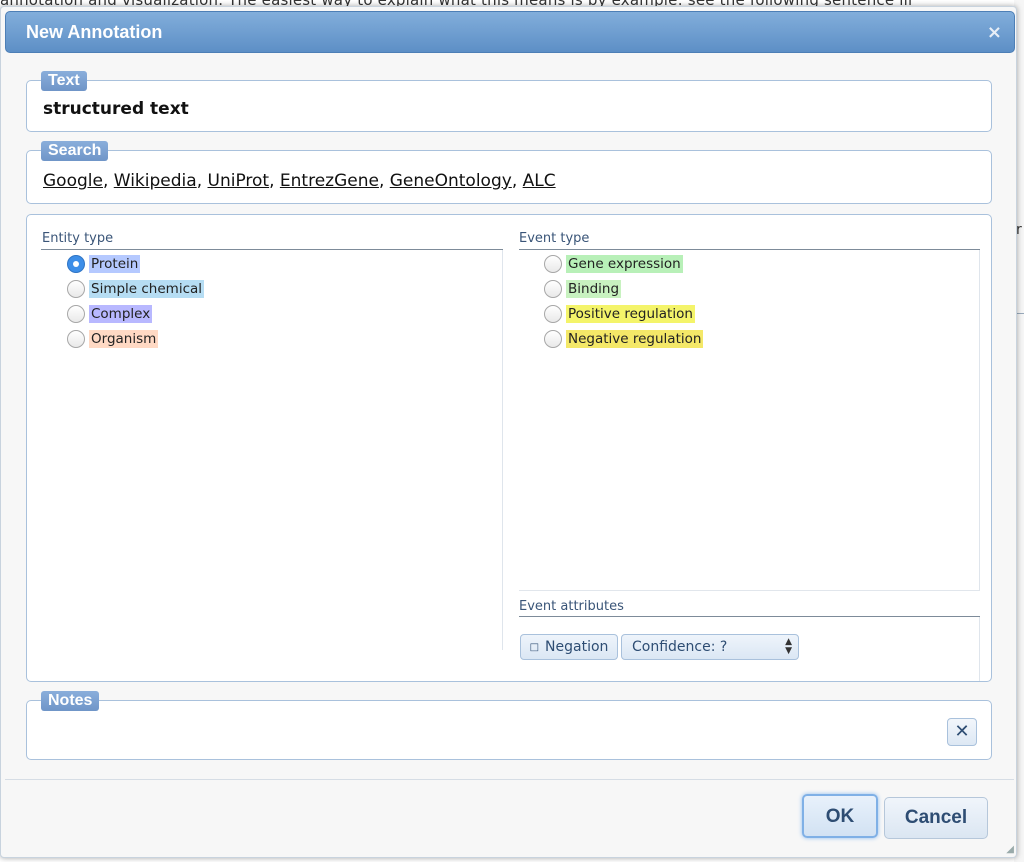 The image size is (1024, 862). Describe the element at coordinates (509, 725) in the screenshot. I see `notes-section: Notes ✕` at that location.